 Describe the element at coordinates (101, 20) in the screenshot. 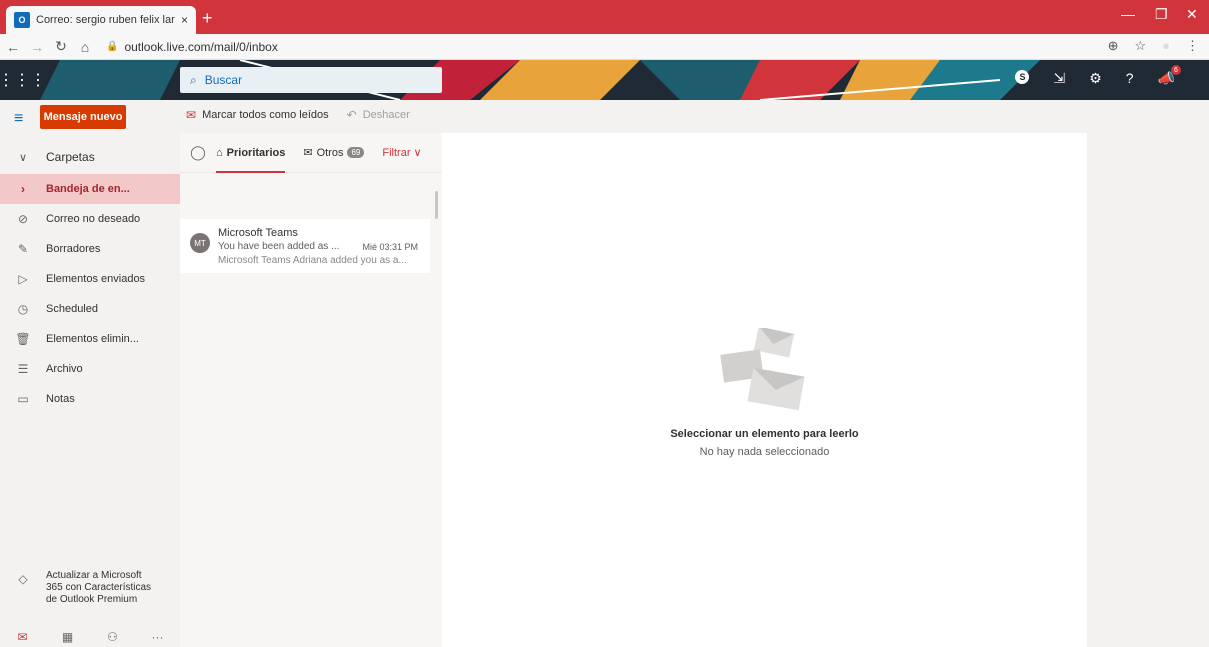

I see `browser-tab: O Correo: sergio ruben felix lara - C ×` at that location.